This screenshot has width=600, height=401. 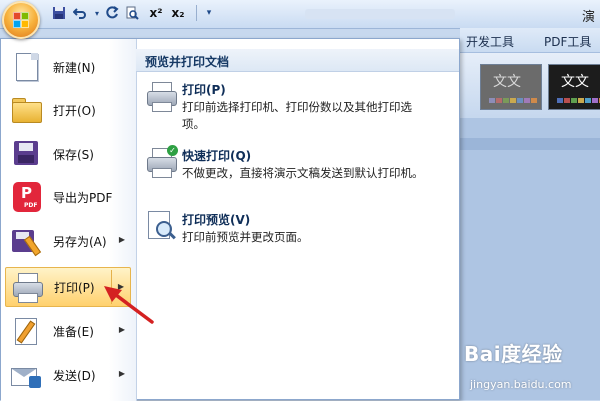 I want to click on redo-icon, so click(x=112, y=13).